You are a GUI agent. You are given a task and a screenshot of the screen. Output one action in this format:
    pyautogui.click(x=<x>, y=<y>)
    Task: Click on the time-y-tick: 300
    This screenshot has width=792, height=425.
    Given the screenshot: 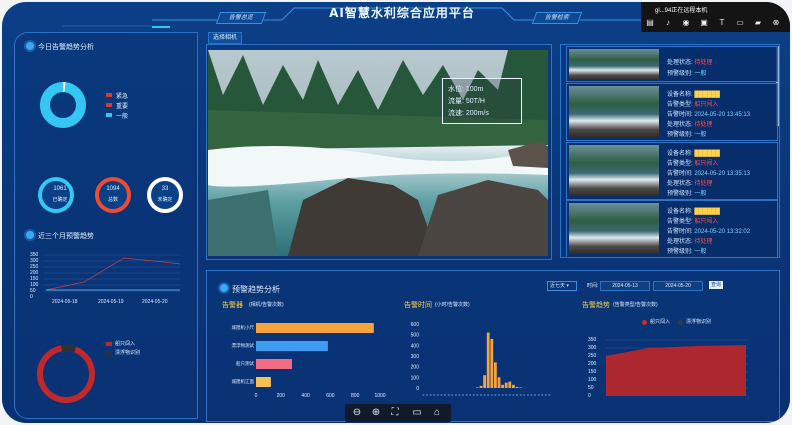 What is the action you would take?
    pyautogui.click(x=415, y=357)
    